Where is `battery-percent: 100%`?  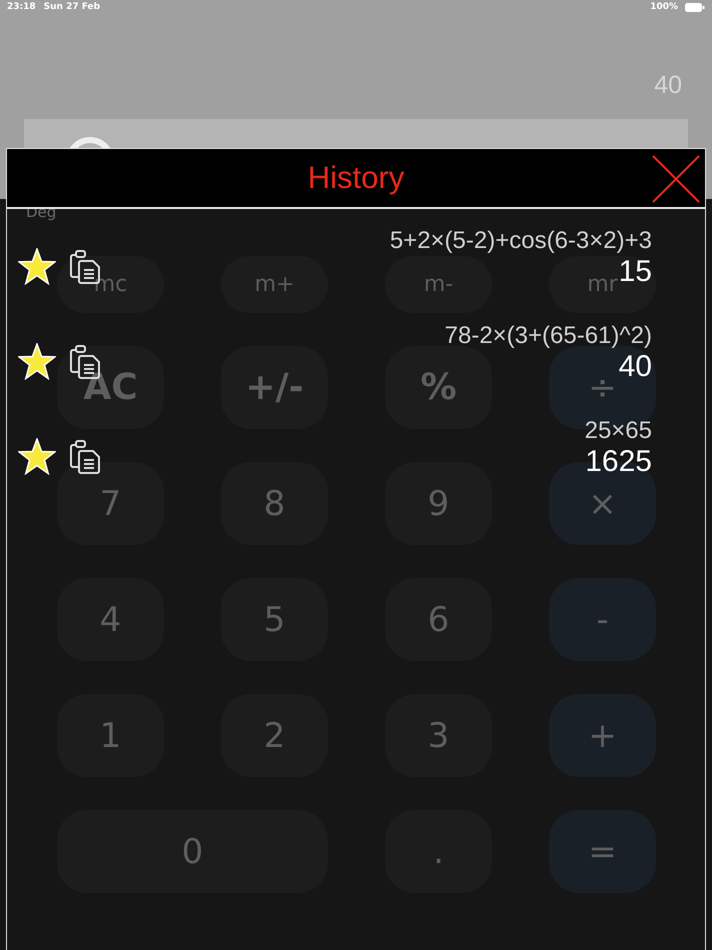 battery-percent: 100% is located at coordinates (664, 7).